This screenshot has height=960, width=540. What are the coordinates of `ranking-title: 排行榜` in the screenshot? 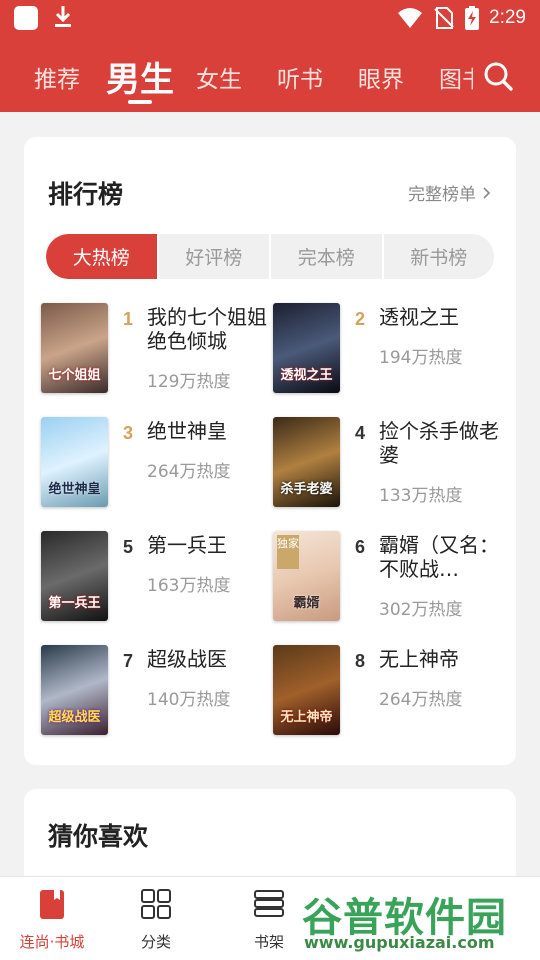 It's located at (86, 194).